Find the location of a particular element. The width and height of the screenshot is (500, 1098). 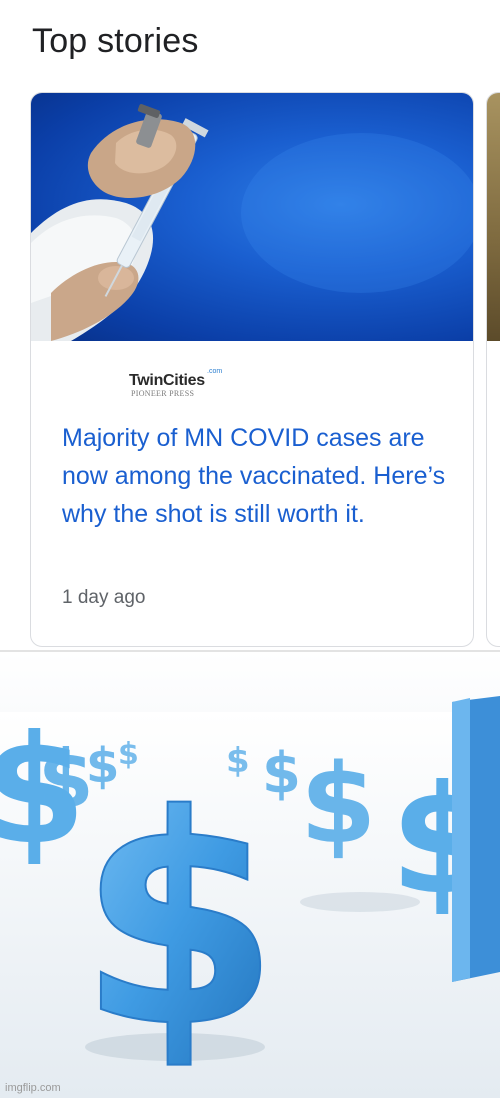

publisher-logo: TwinCities .com PIONEER PRESS is located at coordinates (179, 384).